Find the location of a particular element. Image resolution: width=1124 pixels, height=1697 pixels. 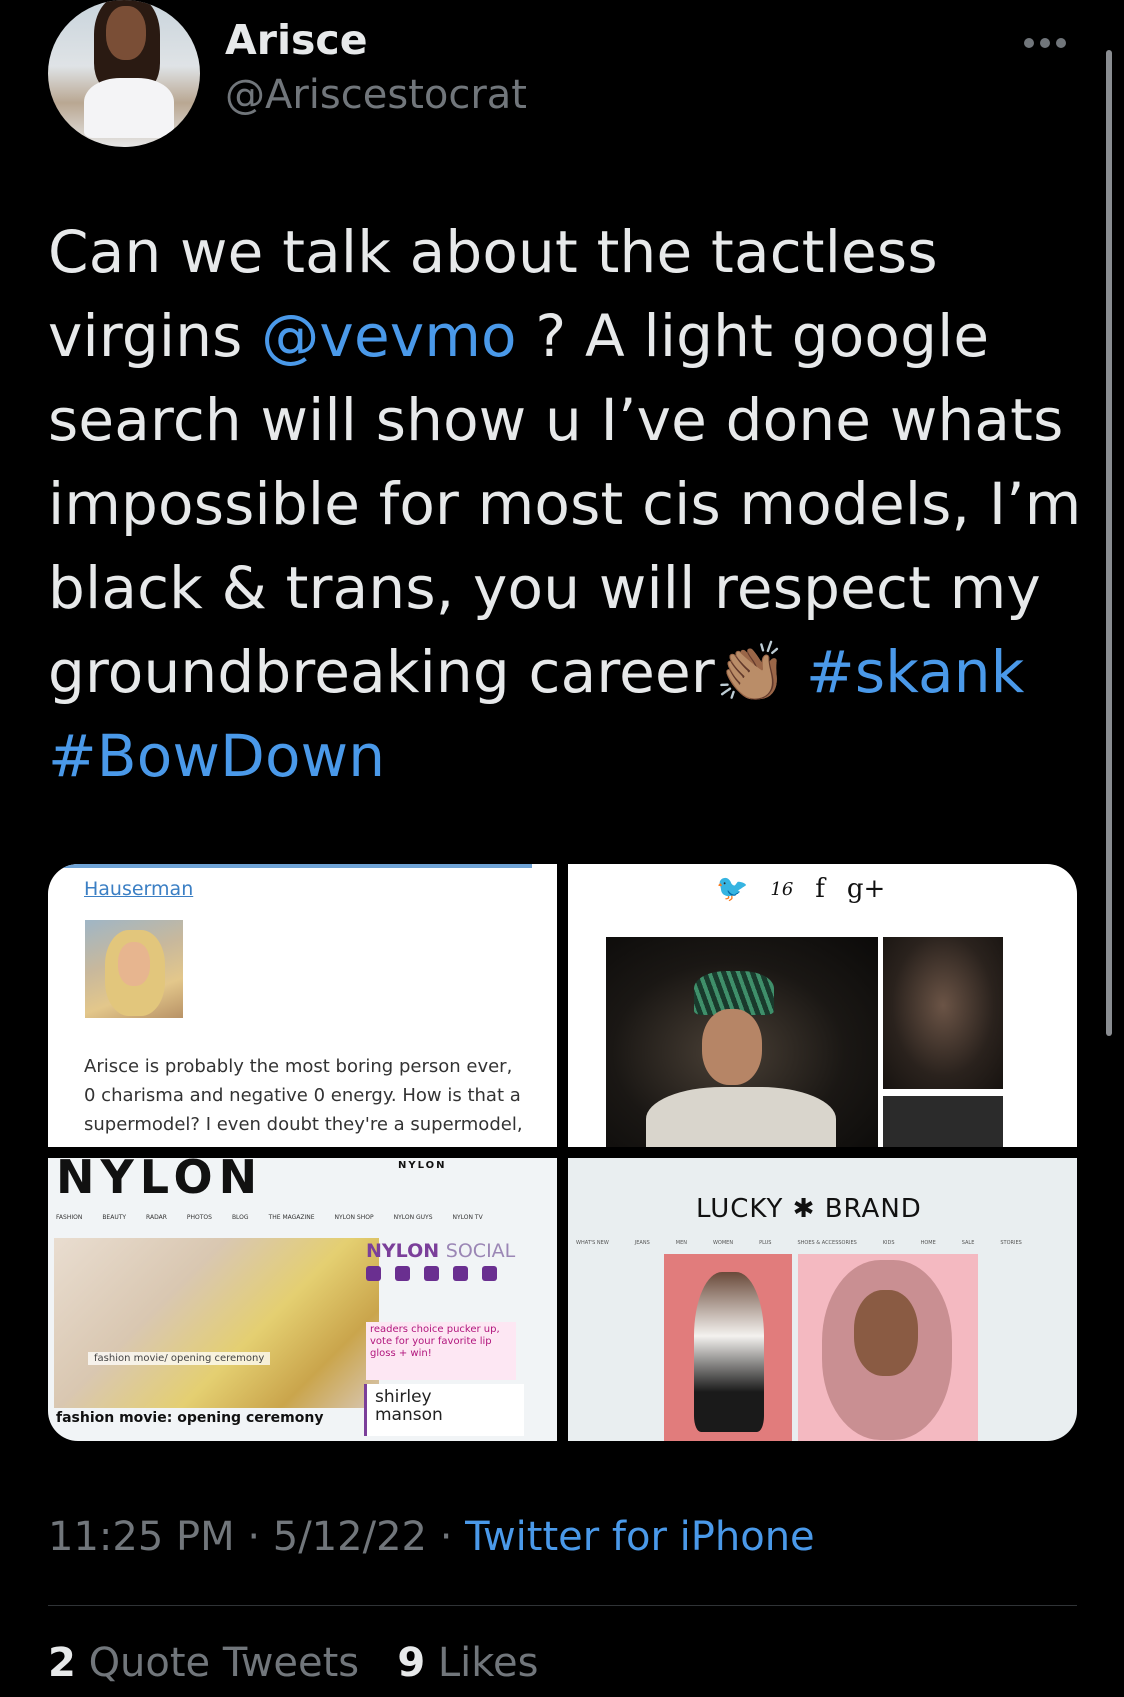

nav-item: SHOES & ACCESSORIES is located at coordinates (827, 1243).